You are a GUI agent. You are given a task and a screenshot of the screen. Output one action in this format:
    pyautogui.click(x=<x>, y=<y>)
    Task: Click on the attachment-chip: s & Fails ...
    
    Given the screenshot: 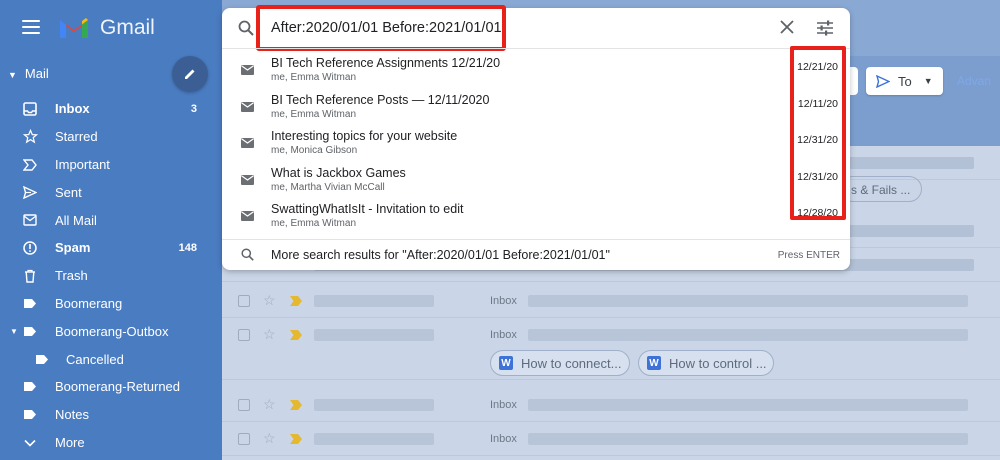 What is the action you would take?
    pyautogui.click(x=881, y=189)
    